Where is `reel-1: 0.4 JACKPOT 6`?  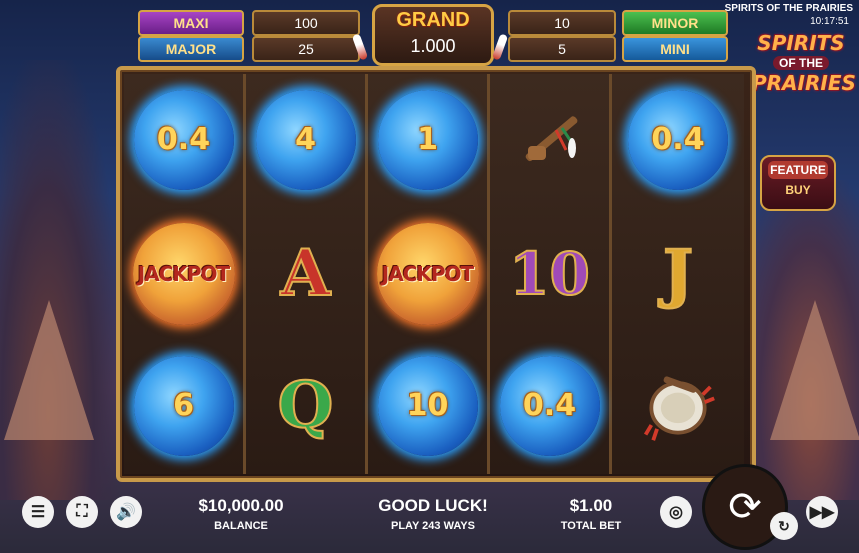
reel-1: 0.4 JACKPOT 6 is located at coordinates (185, 274).